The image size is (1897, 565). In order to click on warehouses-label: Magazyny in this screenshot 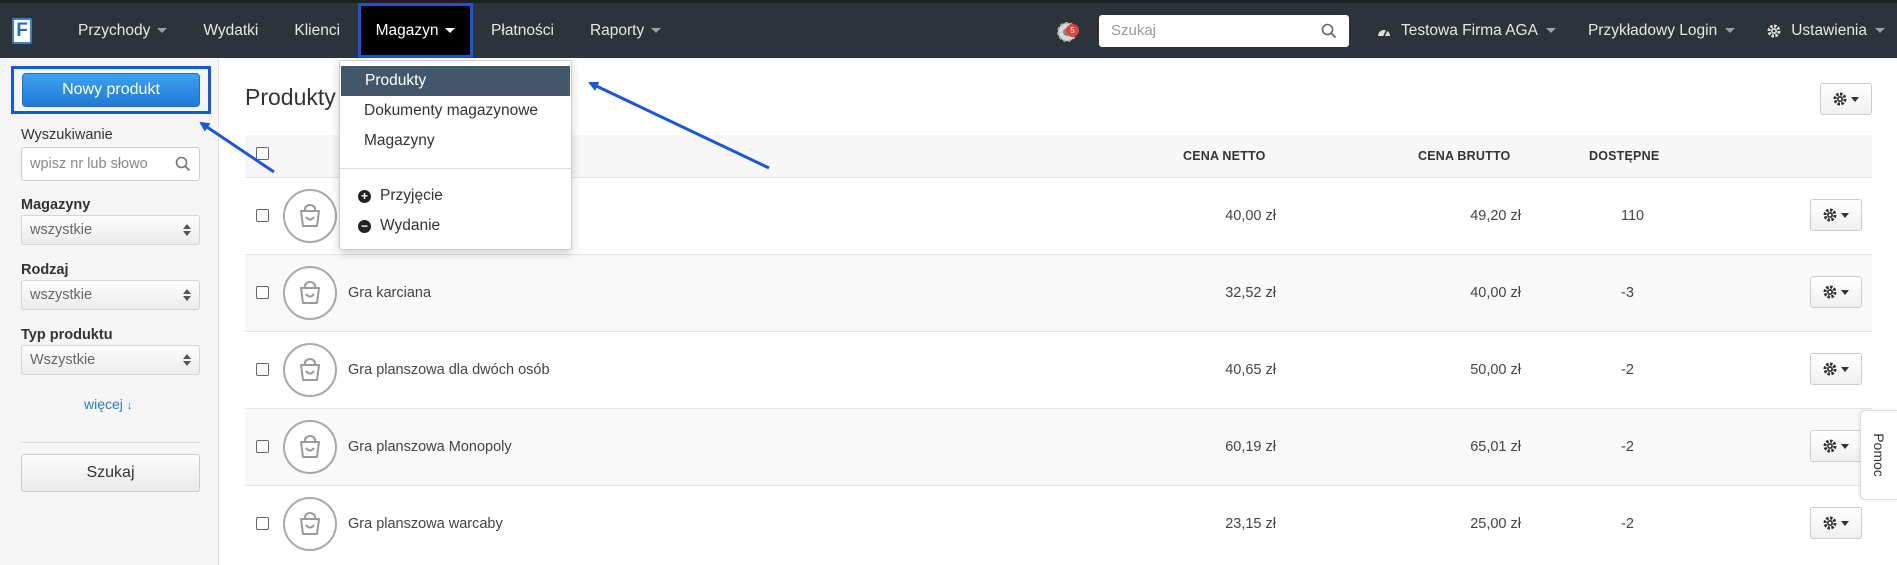, I will do `click(56, 205)`.